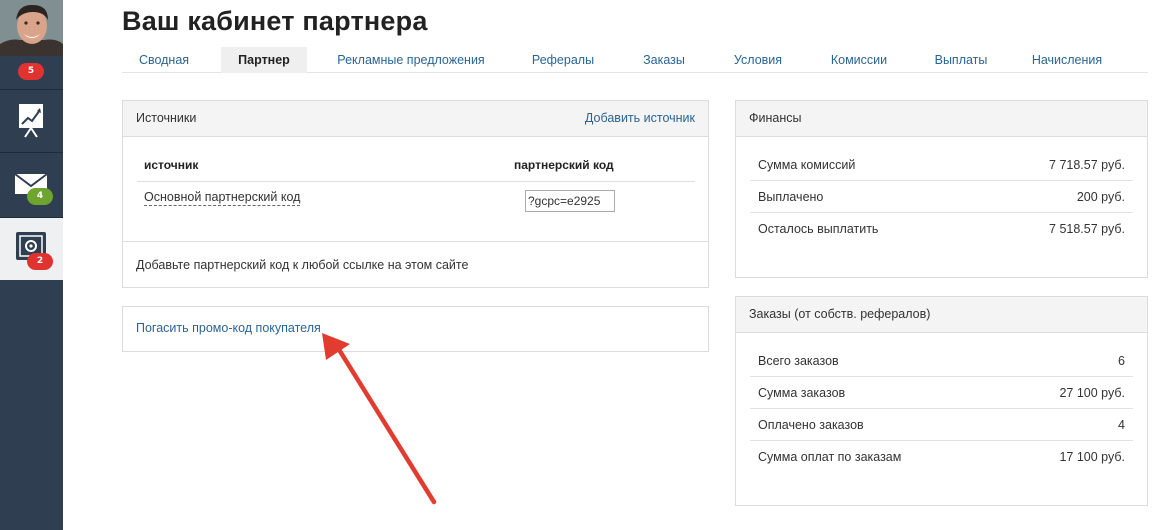 Image resolution: width=1164 pixels, height=530 pixels. Describe the element at coordinates (859, 60) in the screenshot. I see `tab-commissions: Комиссии` at that location.